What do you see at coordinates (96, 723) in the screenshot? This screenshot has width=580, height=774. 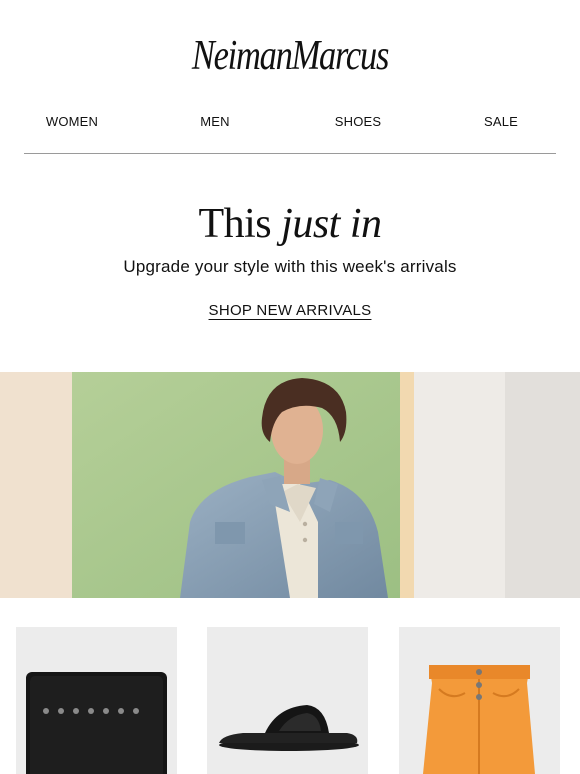 I see `card-holder-icon` at bounding box center [96, 723].